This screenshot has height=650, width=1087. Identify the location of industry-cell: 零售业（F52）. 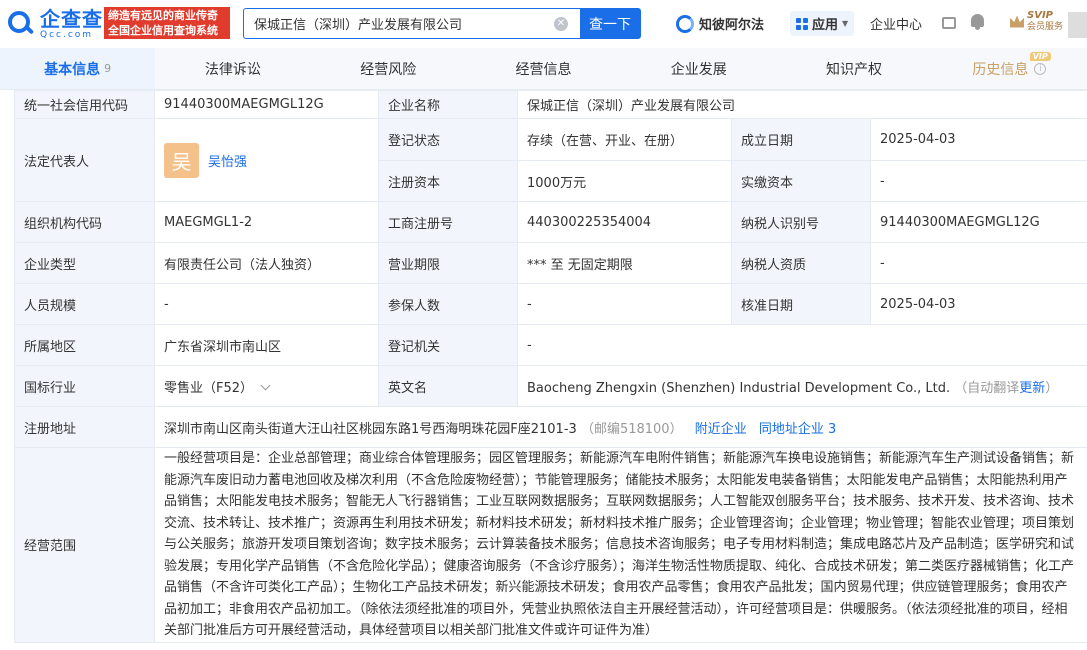
(266, 386).